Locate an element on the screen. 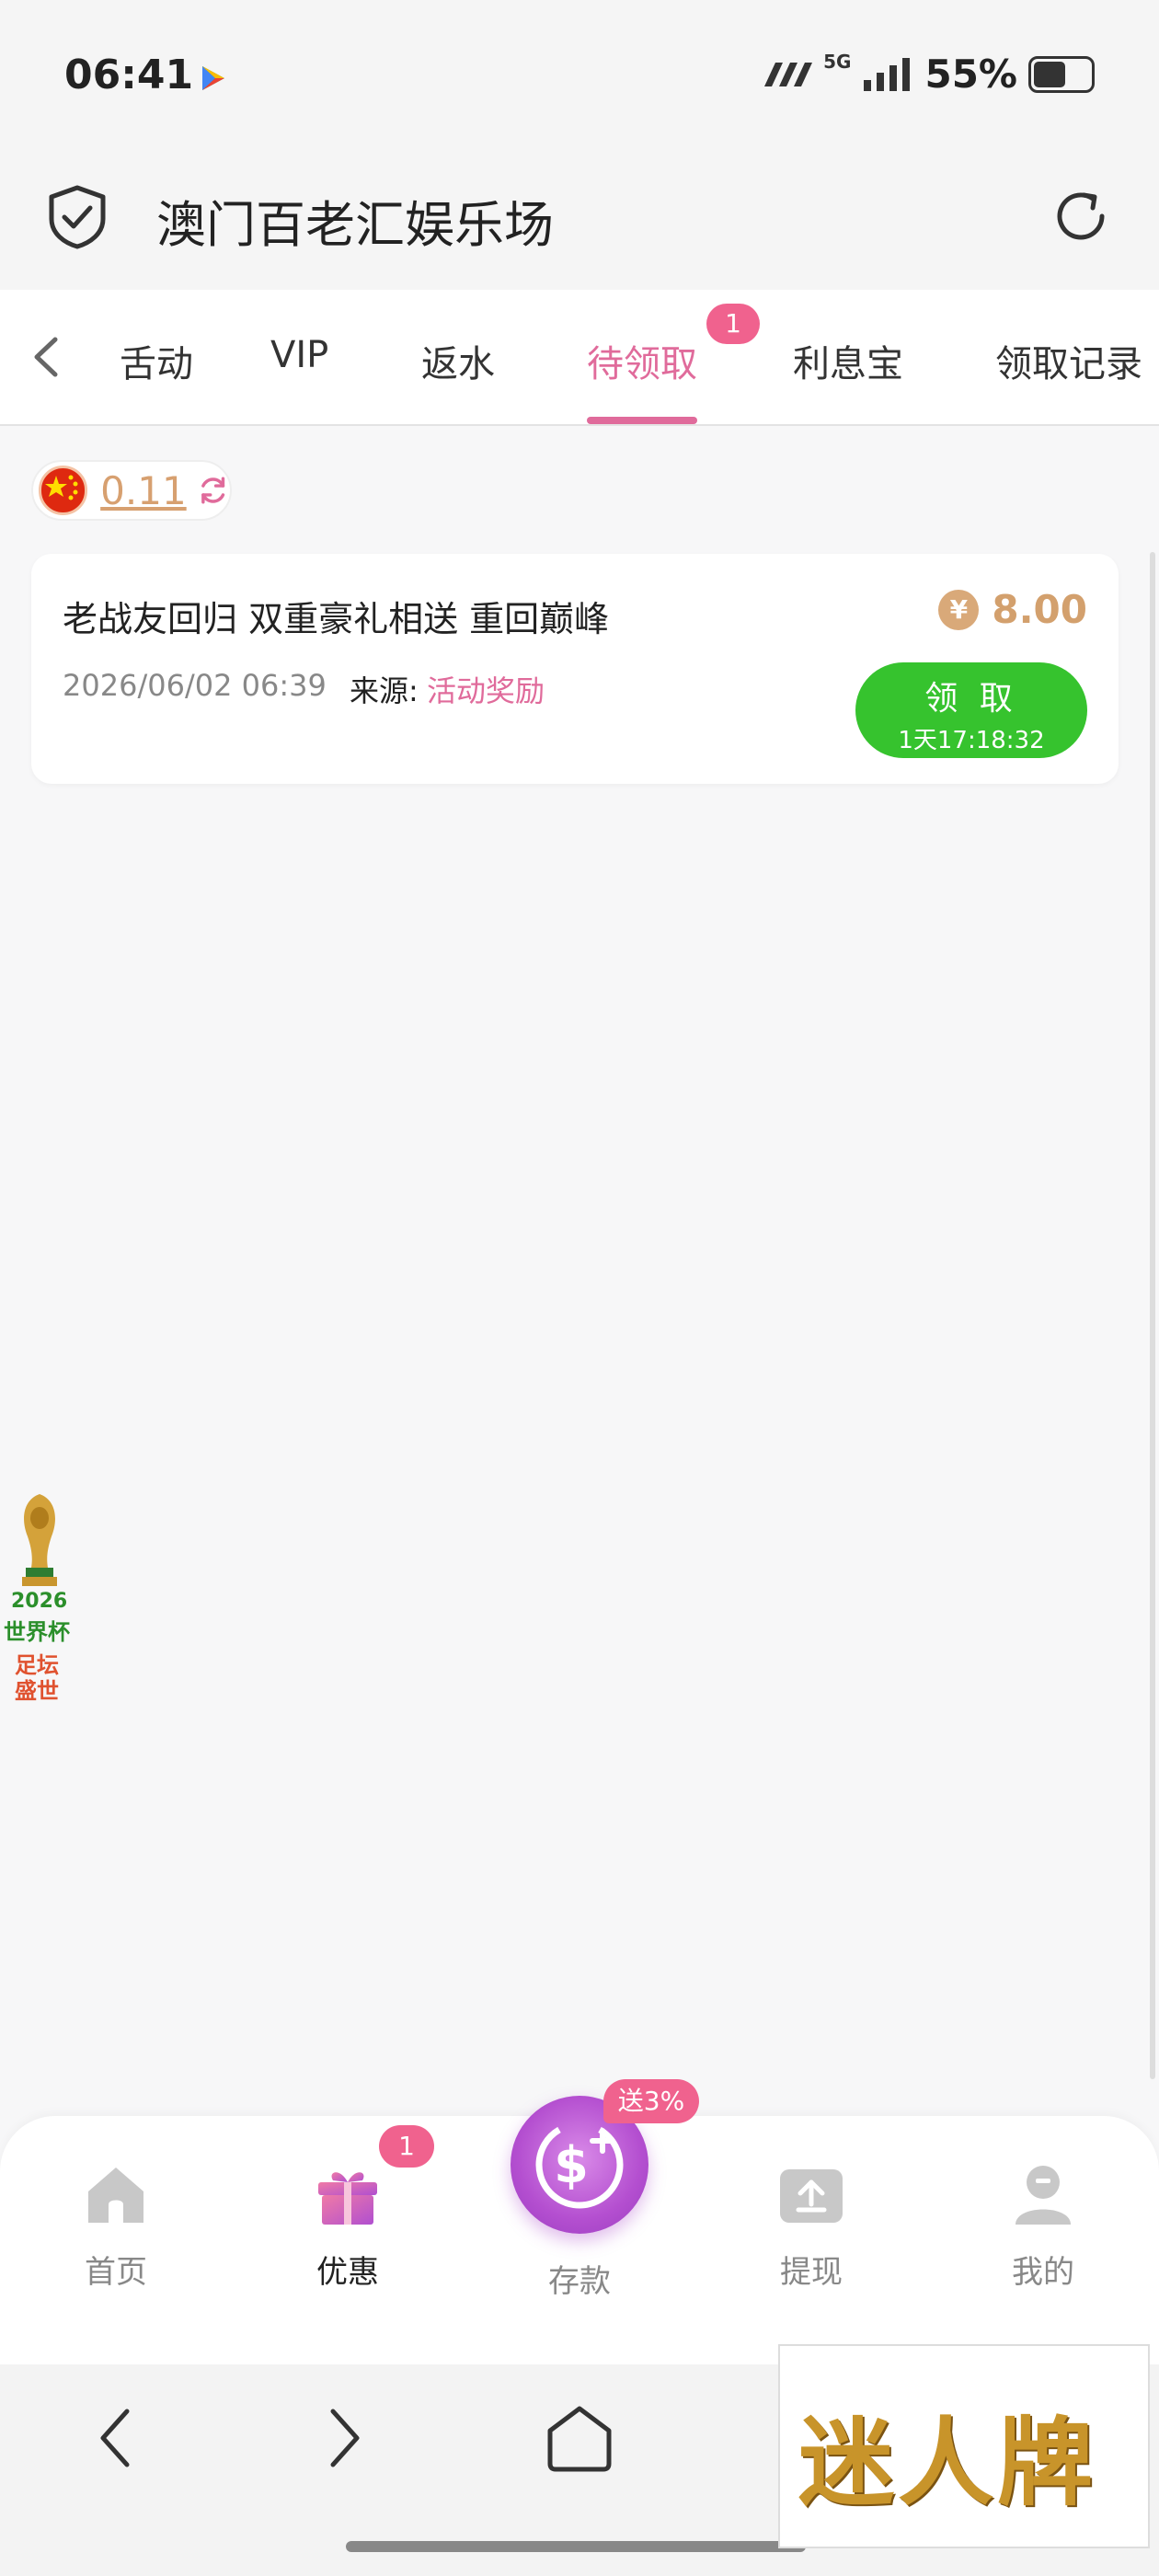  promo-count-badge: 1 is located at coordinates (406, 2146).